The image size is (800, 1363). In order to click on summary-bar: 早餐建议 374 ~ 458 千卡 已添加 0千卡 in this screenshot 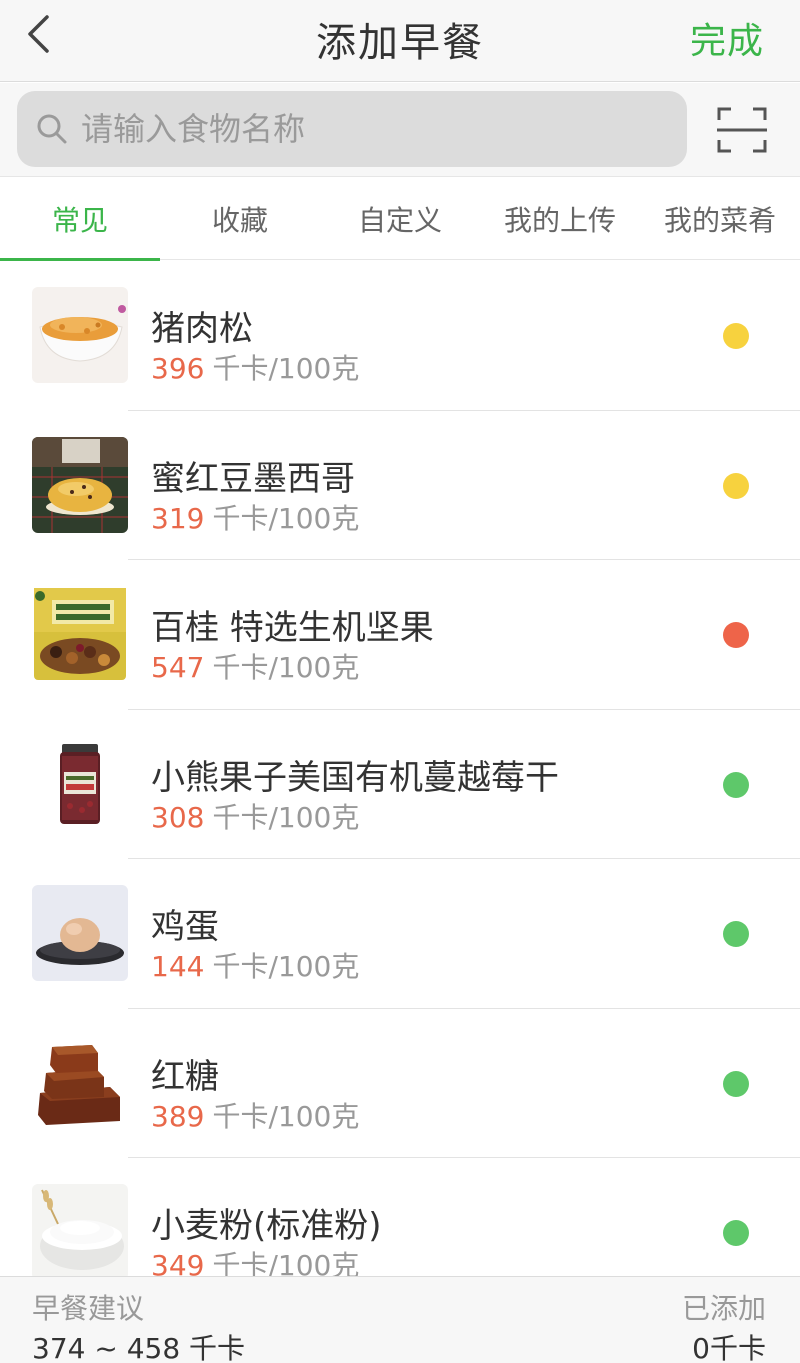, I will do `click(400, 1319)`.